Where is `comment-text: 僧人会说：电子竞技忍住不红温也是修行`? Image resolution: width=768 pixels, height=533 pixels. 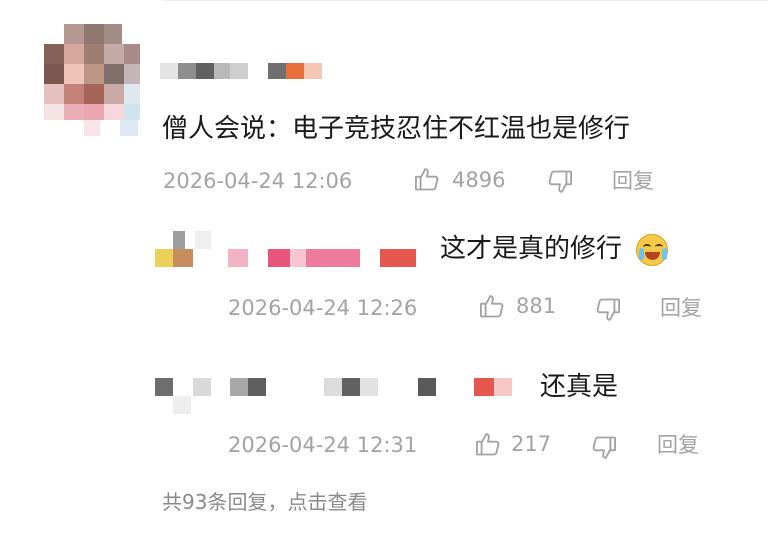 comment-text: 僧人会说：电子竞技忍住不红温也是修行 is located at coordinates (396, 129).